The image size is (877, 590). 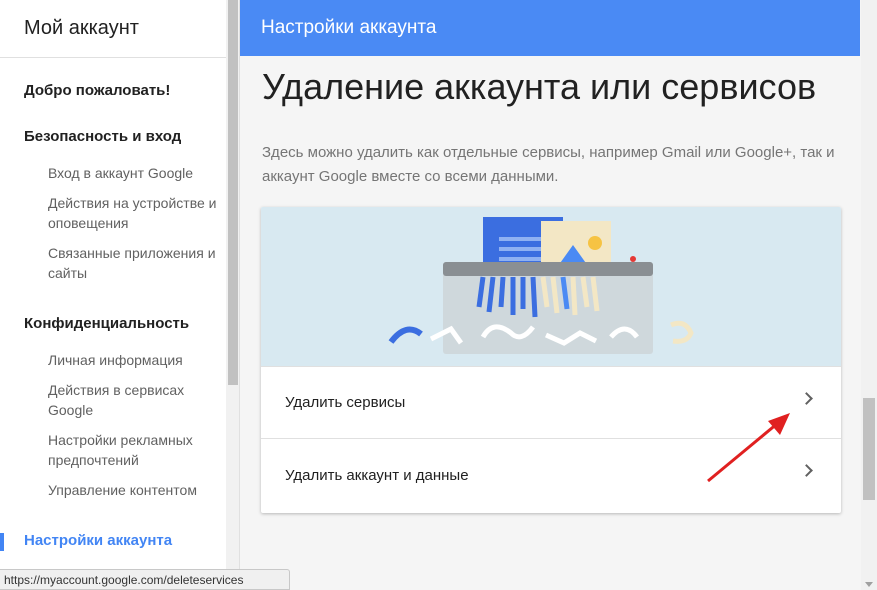 I want to click on sidebar-item-content-control: Управление контентом, so click(x=138, y=490).